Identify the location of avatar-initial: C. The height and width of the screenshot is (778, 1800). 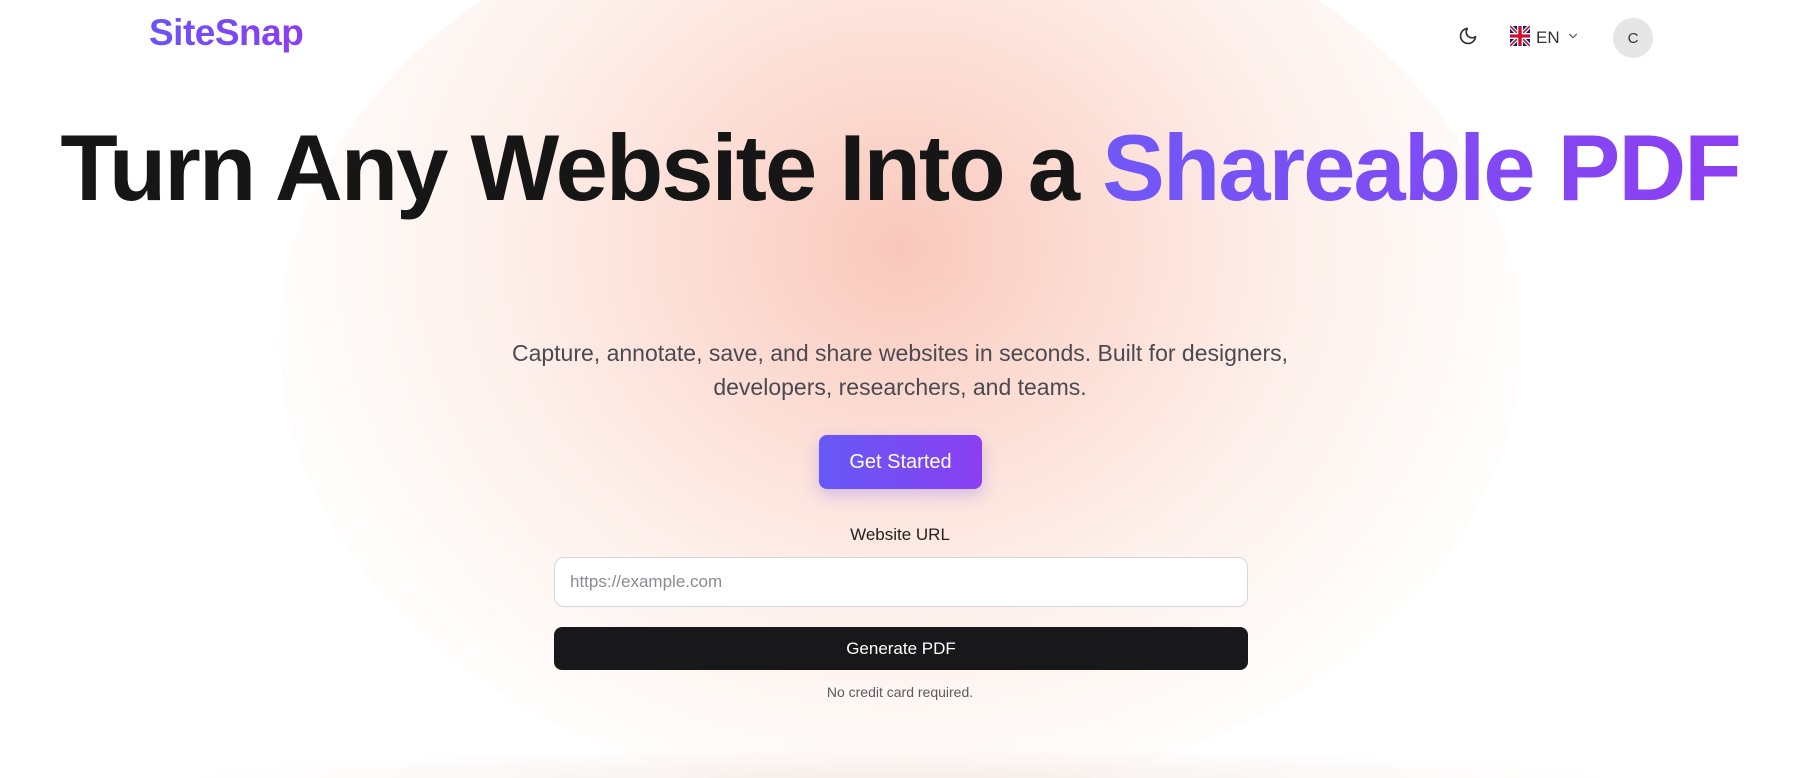
(1633, 38).